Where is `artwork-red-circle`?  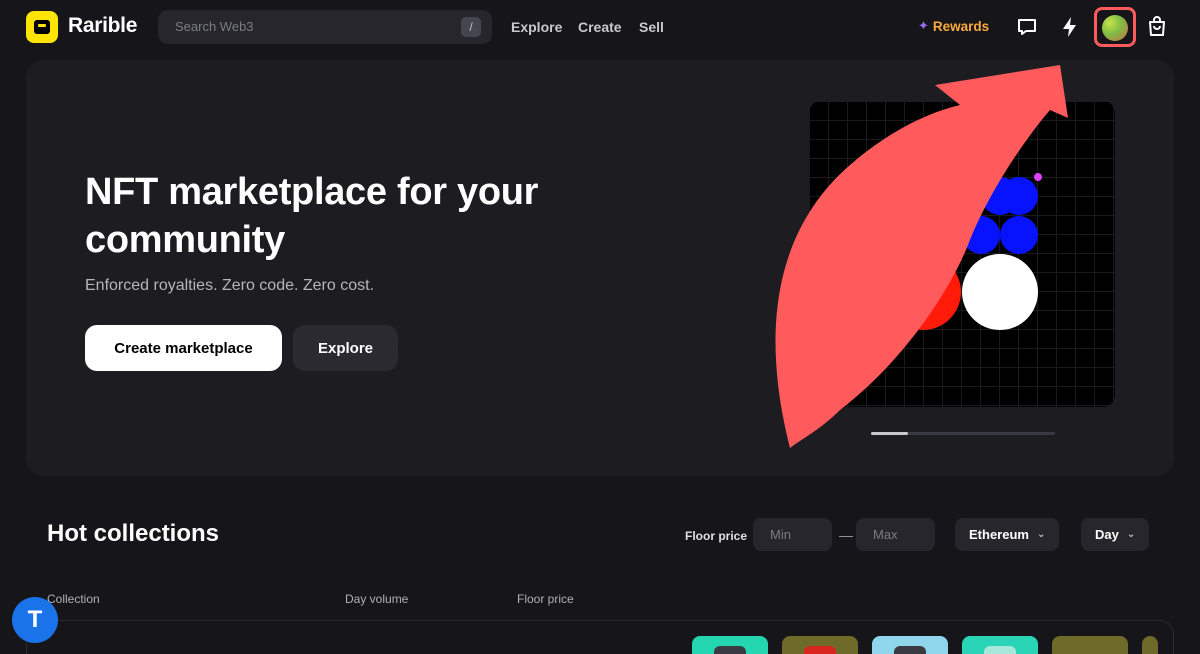 artwork-red-circle is located at coordinates (923, 292).